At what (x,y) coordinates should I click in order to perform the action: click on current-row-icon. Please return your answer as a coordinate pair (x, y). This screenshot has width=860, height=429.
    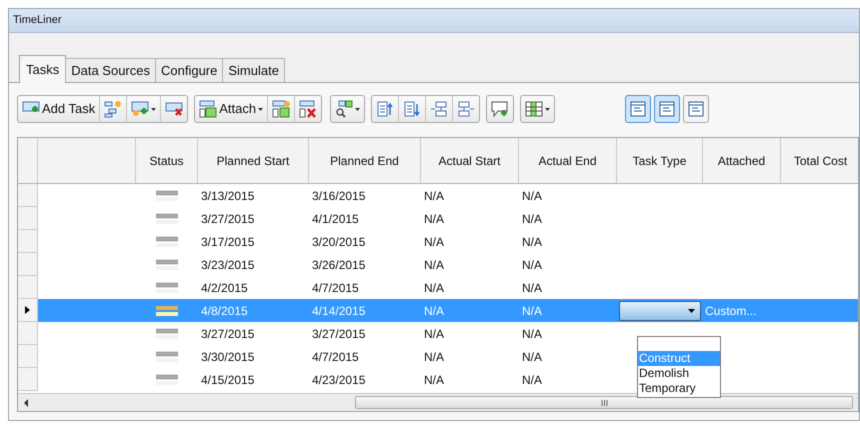
    Looking at the image, I should click on (27, 310).